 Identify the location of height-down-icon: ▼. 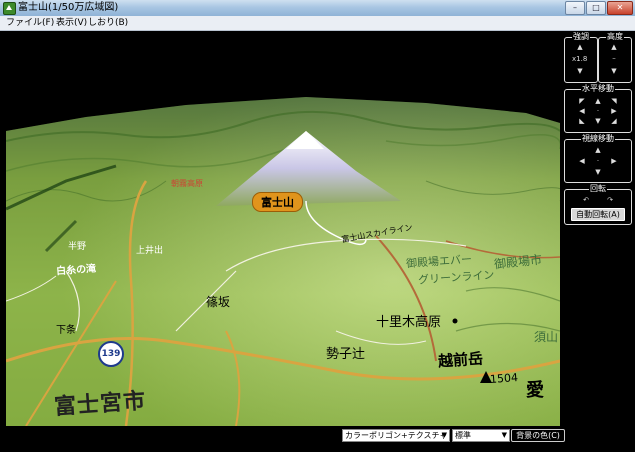
(614, 71).